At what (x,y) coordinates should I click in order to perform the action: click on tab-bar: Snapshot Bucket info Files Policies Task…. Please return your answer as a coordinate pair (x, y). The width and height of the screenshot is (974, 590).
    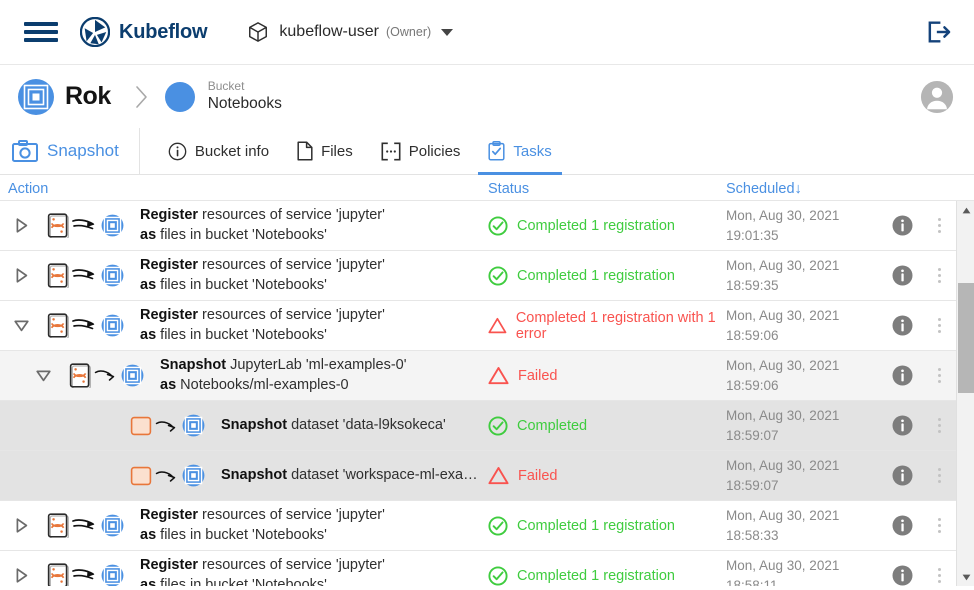
    Looking at the image, I should click on (487, 151).